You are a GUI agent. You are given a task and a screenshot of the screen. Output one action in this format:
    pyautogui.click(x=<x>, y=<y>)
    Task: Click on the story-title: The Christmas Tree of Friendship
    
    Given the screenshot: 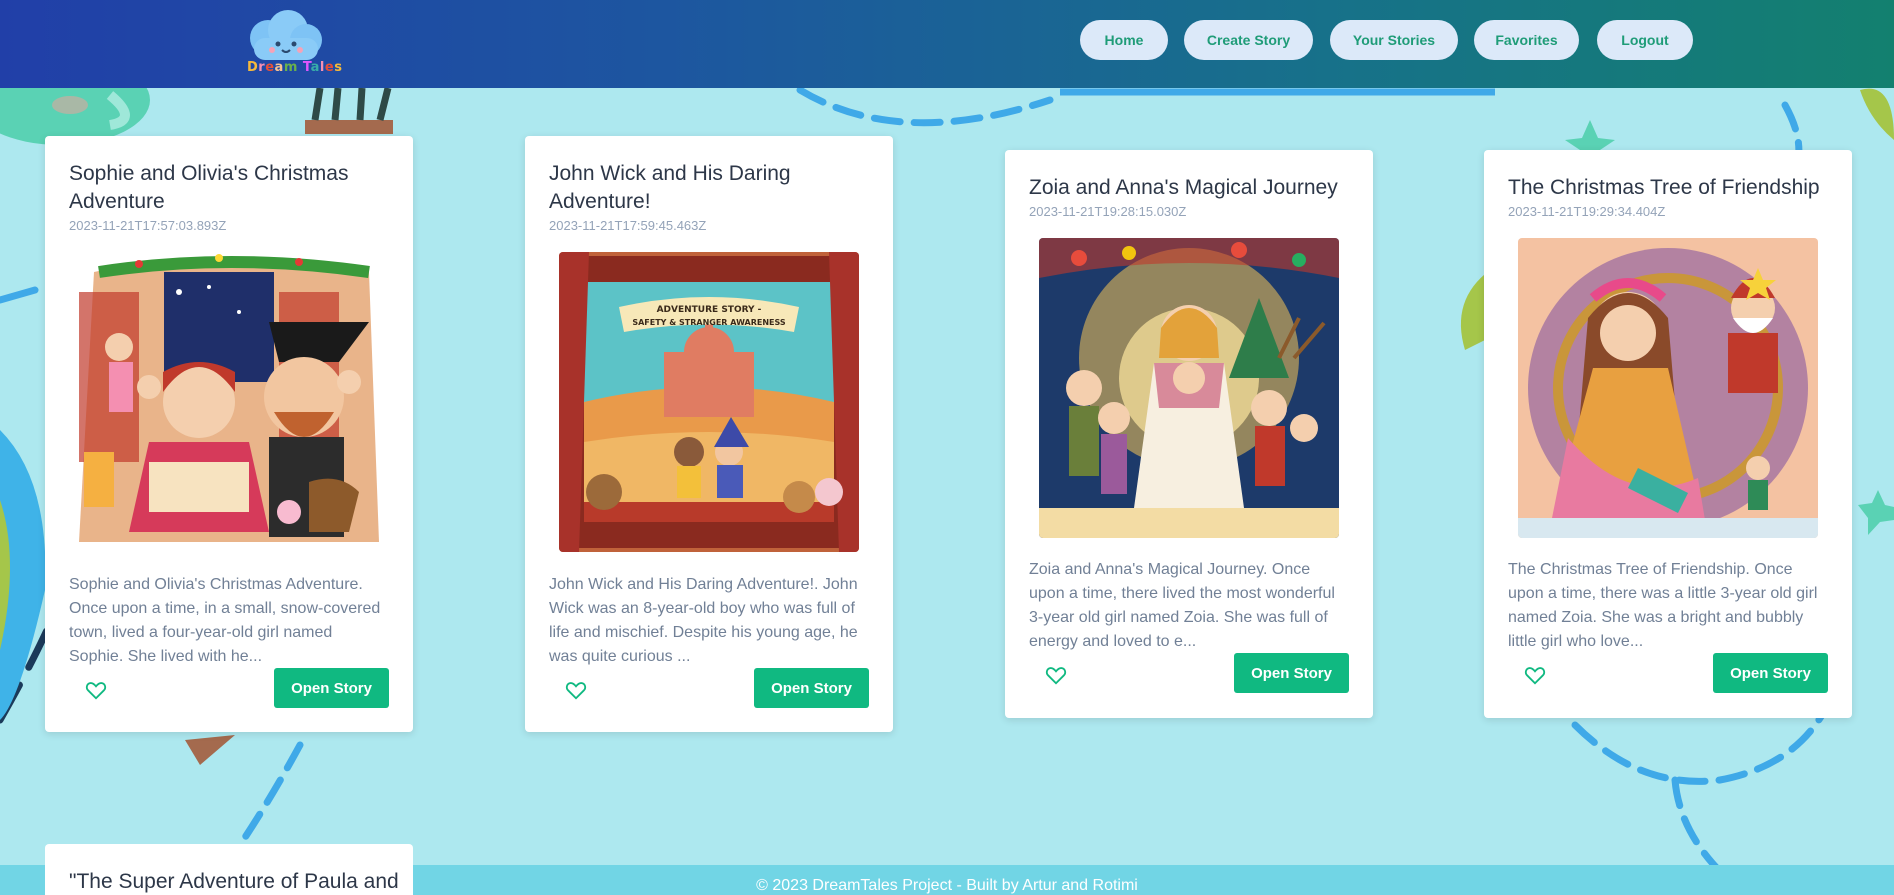 What is the action you would take?
    pyautogui.click(x=1664, y=187)
    